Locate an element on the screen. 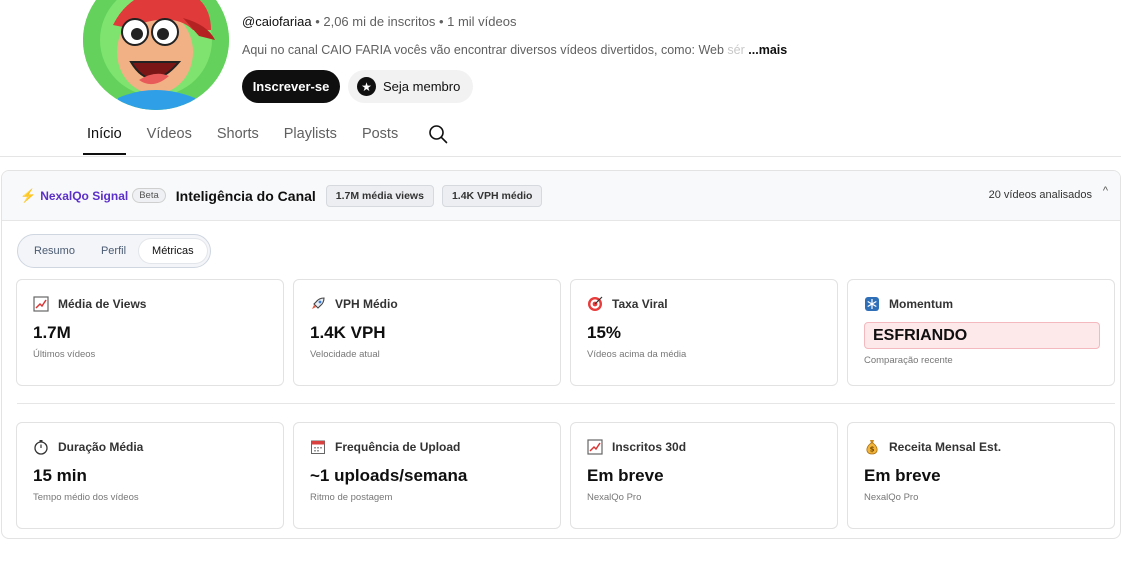 This screenshot has height=576, width=1121. card-title: Frequência de Upload is located at coordinates (427, 447).